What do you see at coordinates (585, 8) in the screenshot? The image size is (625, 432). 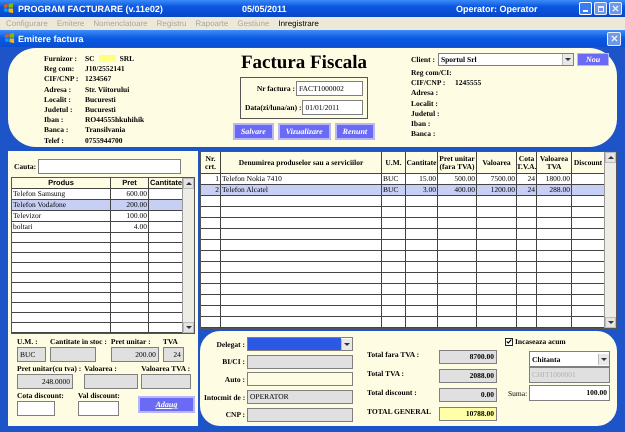 I see `minimize-button` at bounding box center [585, 8].